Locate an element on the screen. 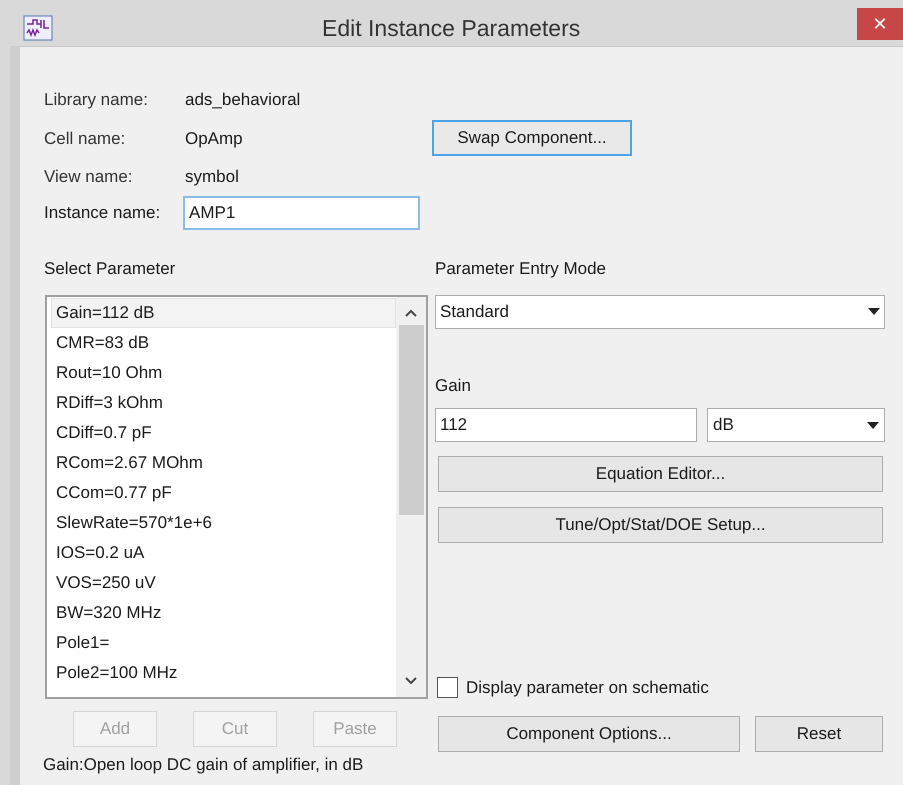 The width and height of the screenshot is (903, 785). list-item: VOS=250 uV is located at coordinates (223, 583).